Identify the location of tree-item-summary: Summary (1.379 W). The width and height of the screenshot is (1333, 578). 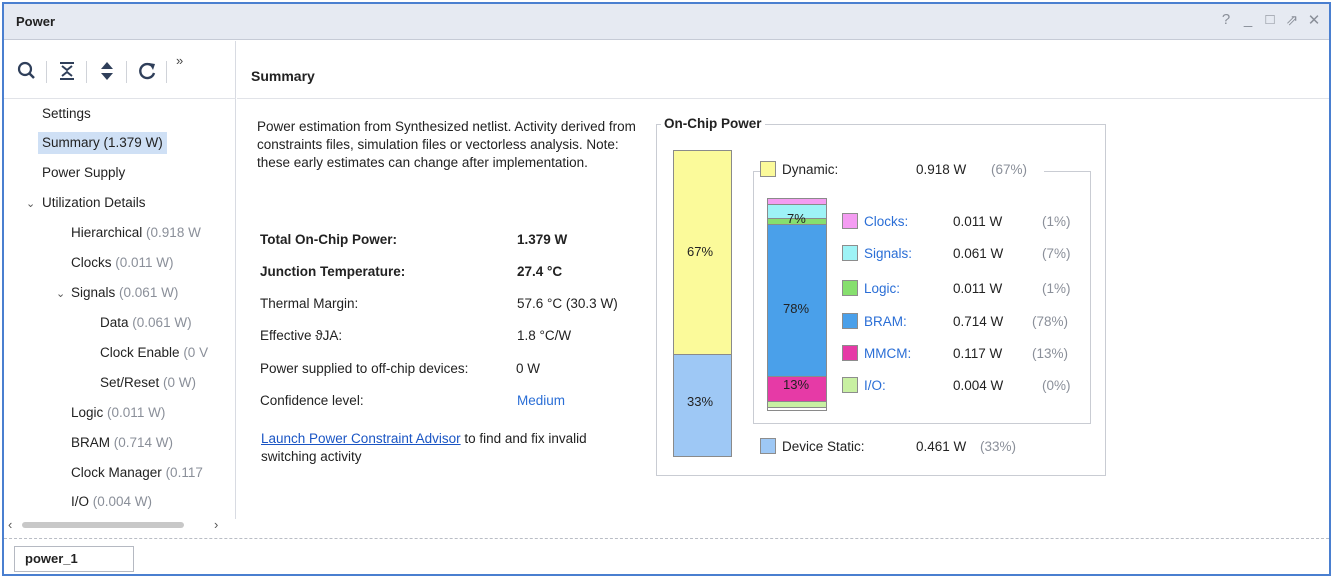
(102, 143).